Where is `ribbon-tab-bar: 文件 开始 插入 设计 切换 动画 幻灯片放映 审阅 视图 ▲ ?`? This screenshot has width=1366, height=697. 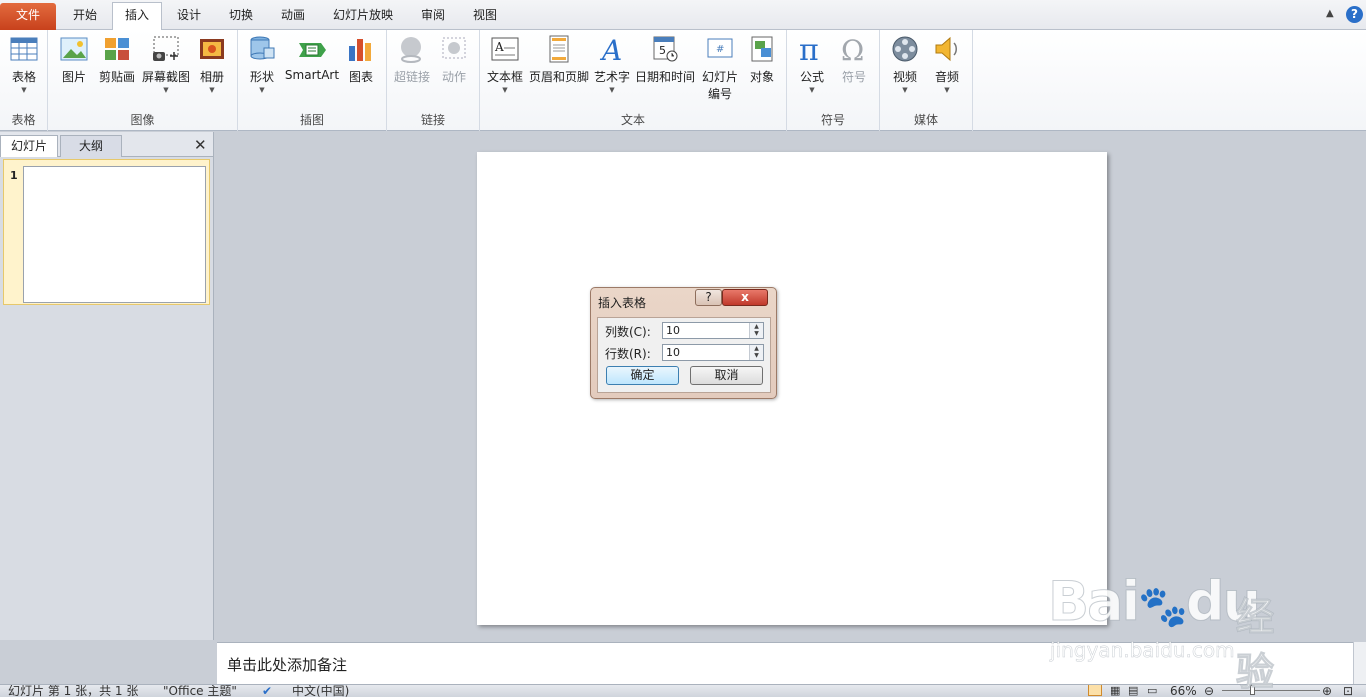 ribbon-tab-bar: 文件 开始 插入 设计 切换 动画 幻灯片放映 审阅 视图 ▲ ? is located at coordinates (683, 15).